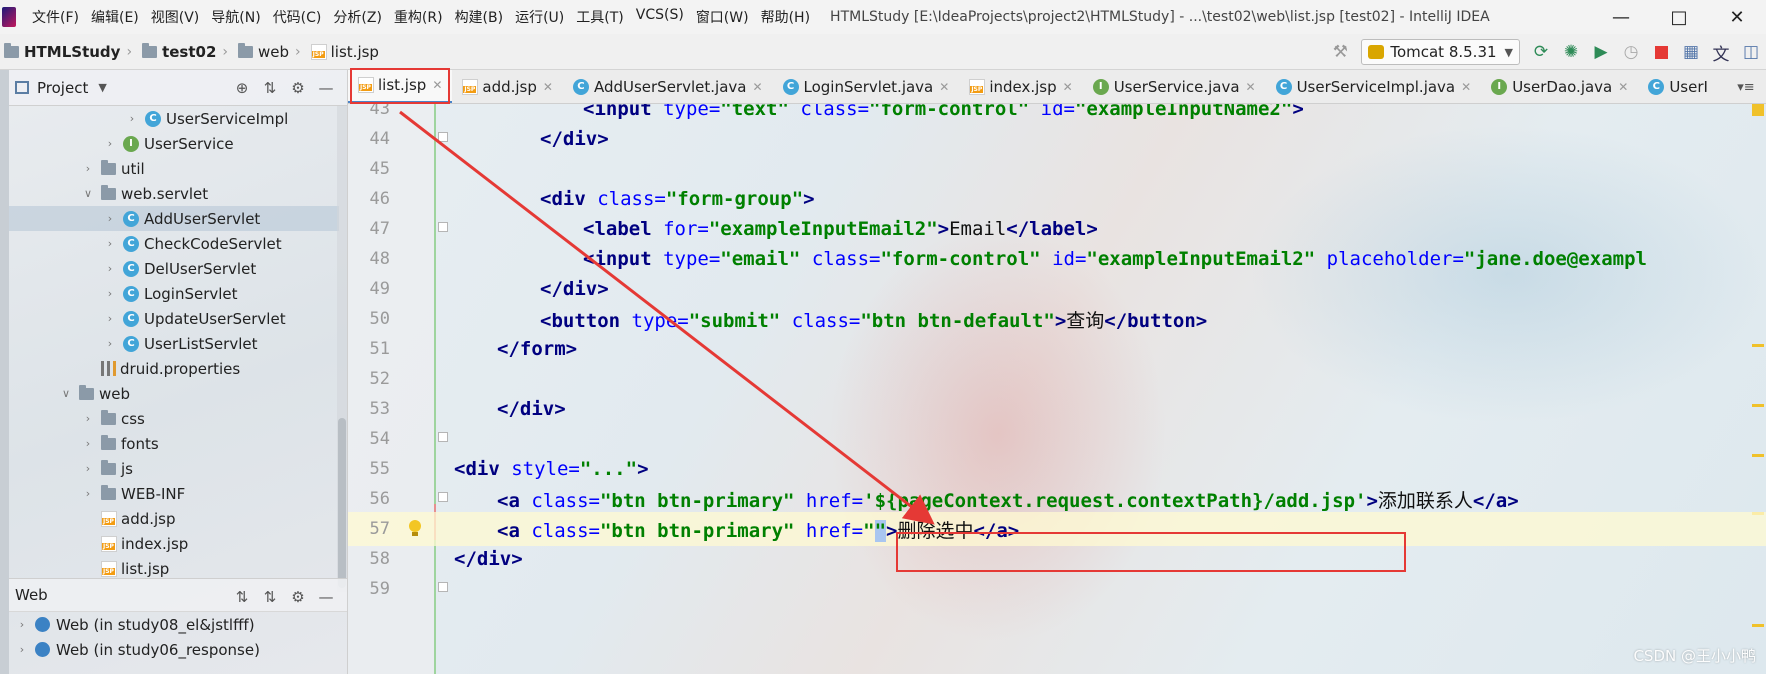 The image size is (1766, 674). I want to click on gear-icon: ⚙, so click(298, 597).